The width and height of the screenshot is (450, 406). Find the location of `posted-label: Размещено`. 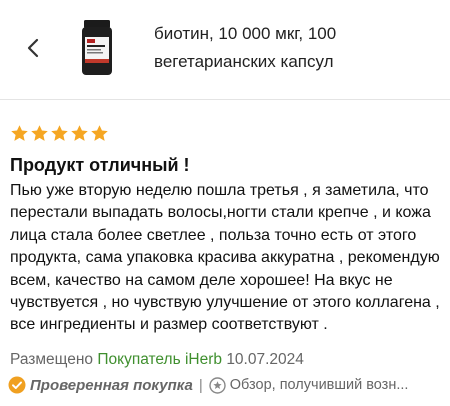

posted-label: Размещено is located at coordinates (52, 359).